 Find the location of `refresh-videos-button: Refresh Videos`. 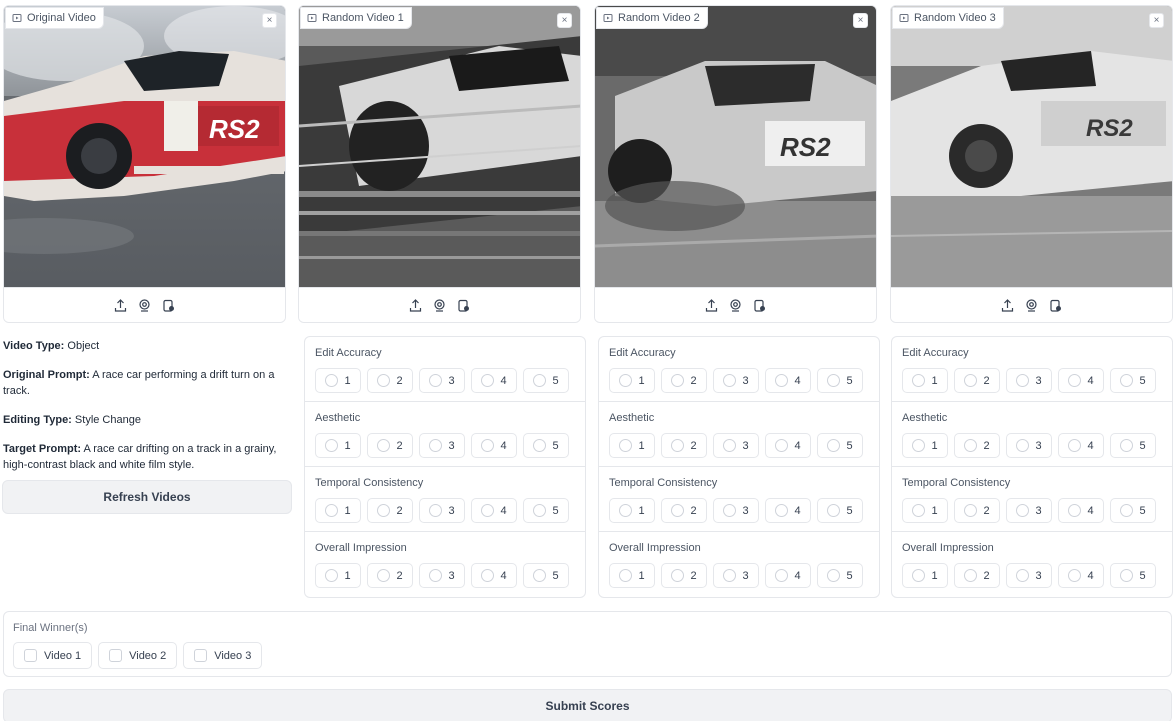

refresh-videos-button: Refresh Videos is located at coordinates (147, 497).